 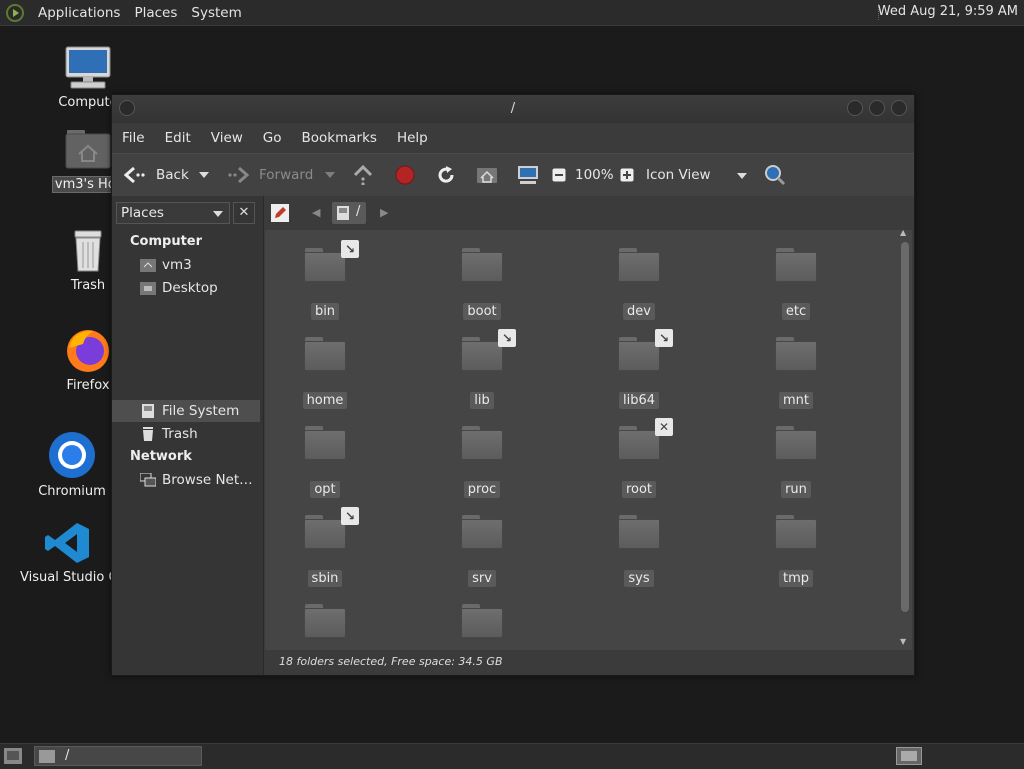 What do you see at coordinates (325, 489) in the screenshot?
I see `folder-label: opt` at bounding box center [325, 489].